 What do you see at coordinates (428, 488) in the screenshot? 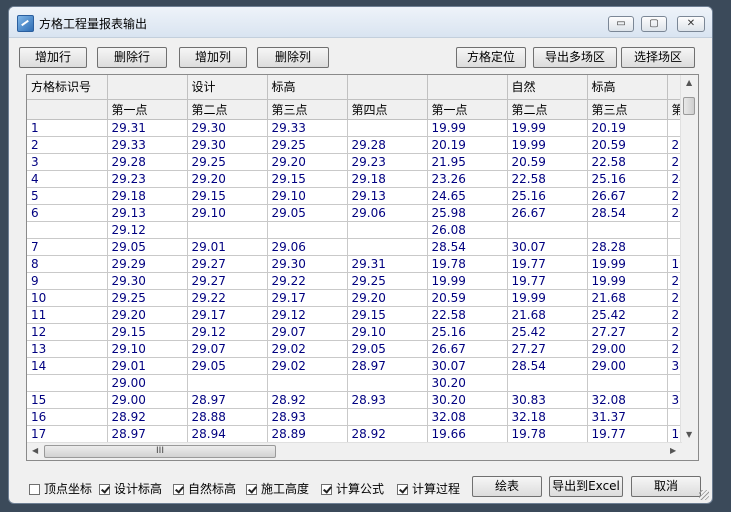
I see `calc-process-checkbox: 计算过程` at bounding box center [428, 488].